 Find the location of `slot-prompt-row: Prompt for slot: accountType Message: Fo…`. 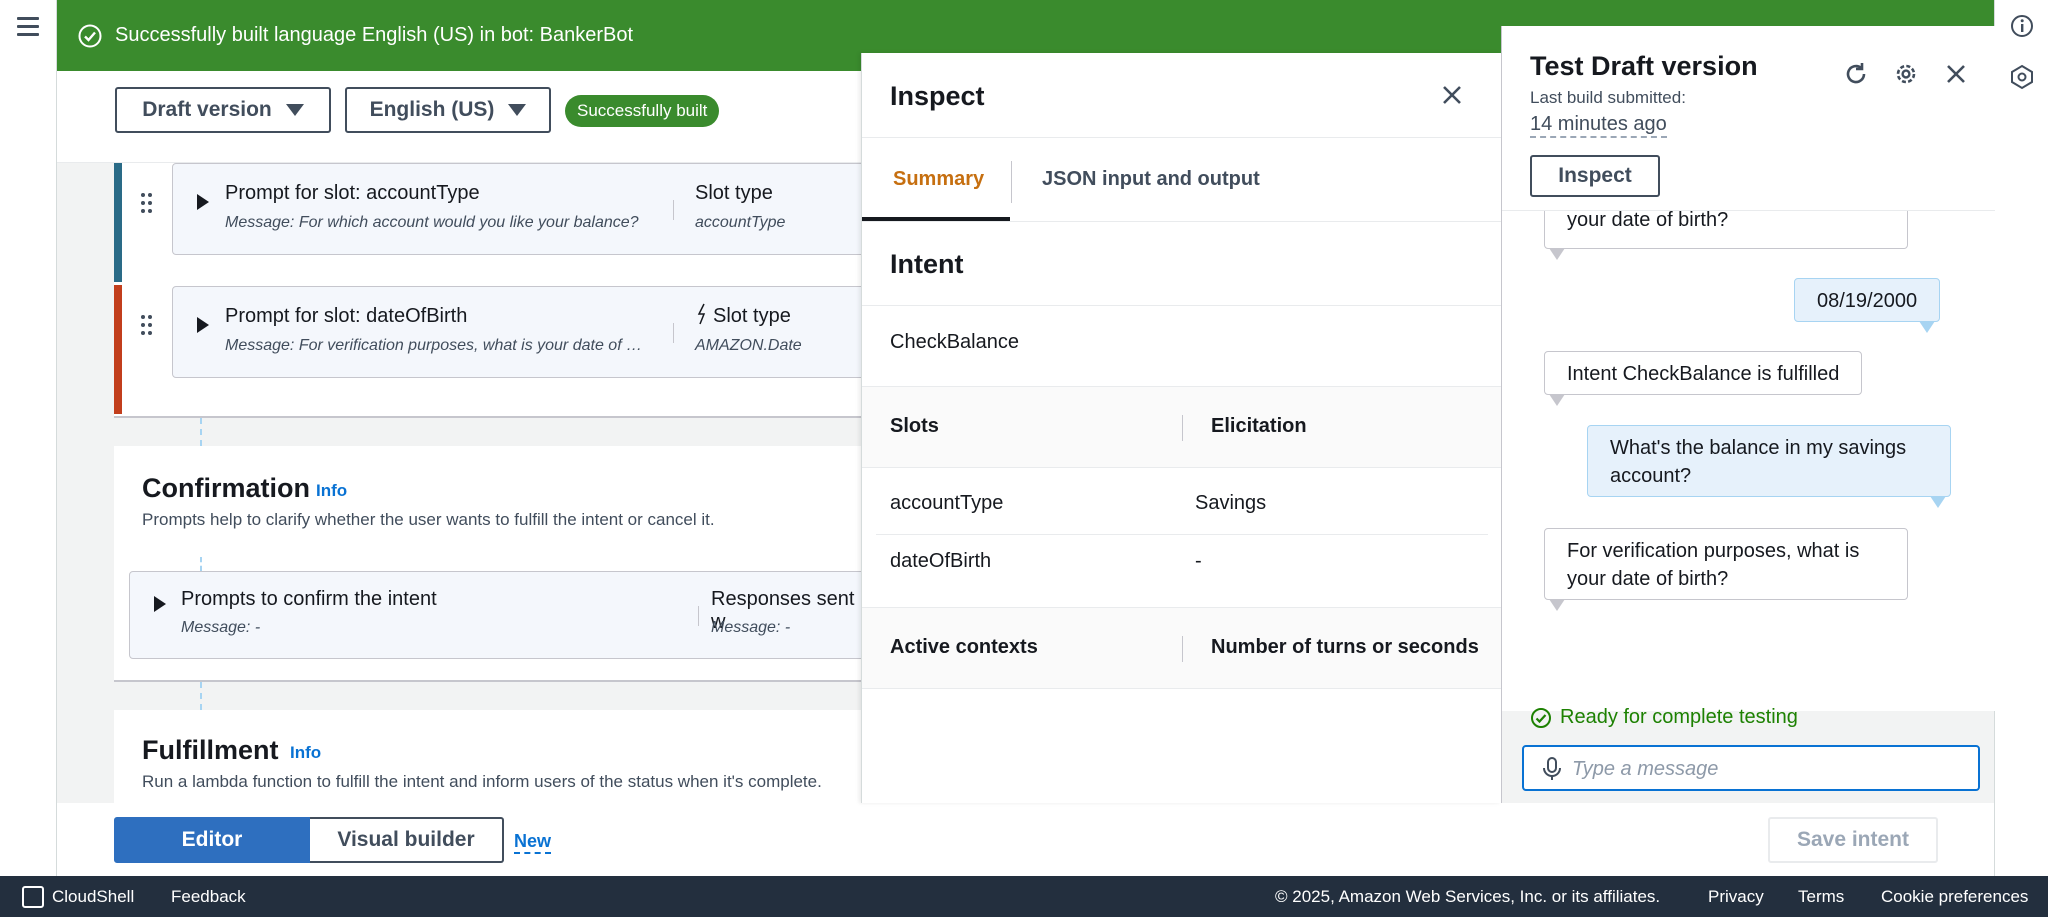

slot-prompt-row: Prompt for slot: accountType Message: Fo… is located at coordinates (516, 209).